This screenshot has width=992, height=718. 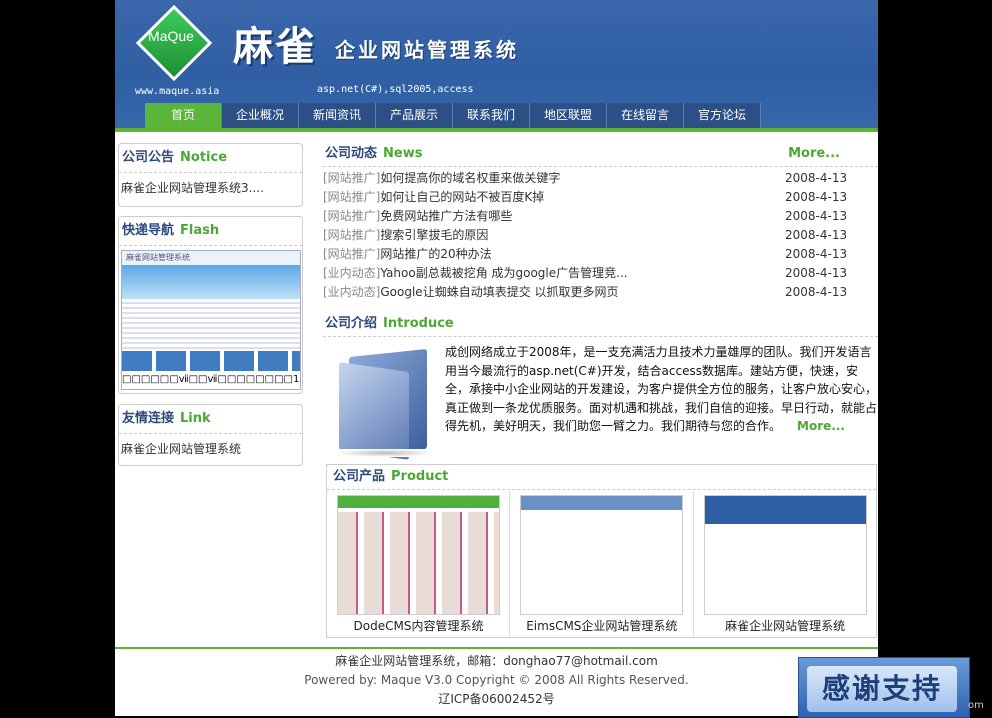 What do you see at coordinates (414, 115) in the screenshot?
I see `nav-products: 产品展示` at bounding box center [414, 115].